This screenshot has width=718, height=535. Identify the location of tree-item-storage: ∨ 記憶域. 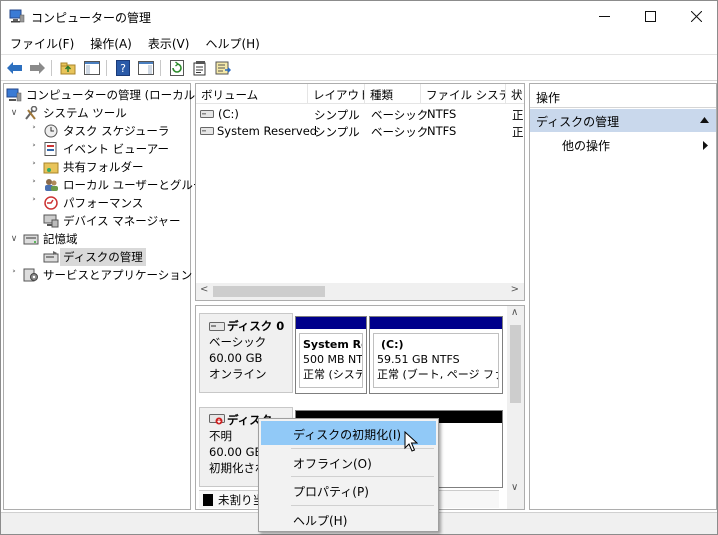
(43, 239).